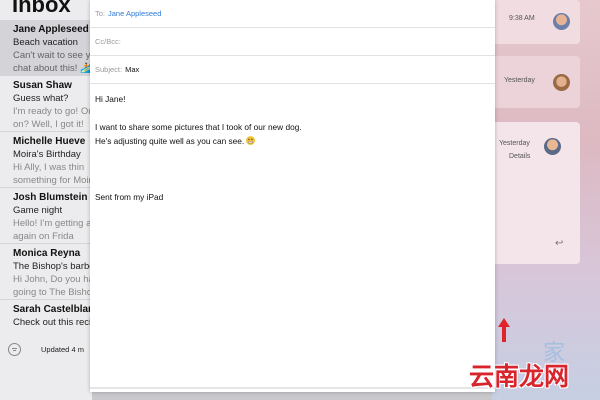 This screenshot has width=600, height=400. What do you see at coordinates (48, 124) in the screenshot?
I see `mail-preview: on? Well, I got it!` at bounding box center [48, 124].